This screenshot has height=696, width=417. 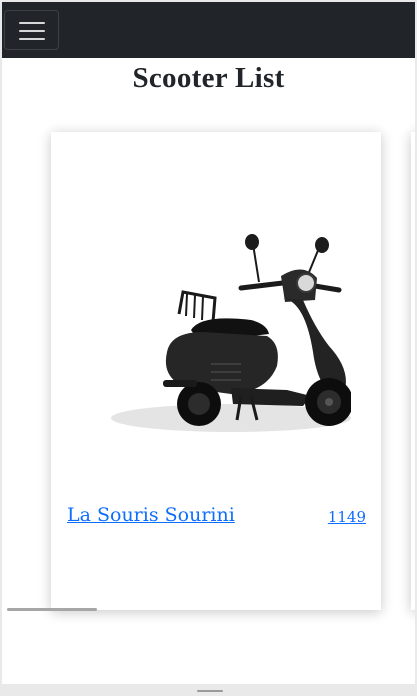 What do you see at coordinates (208, 30) in the screenshot?
I see `navbar` at bounding box center [208, 30].